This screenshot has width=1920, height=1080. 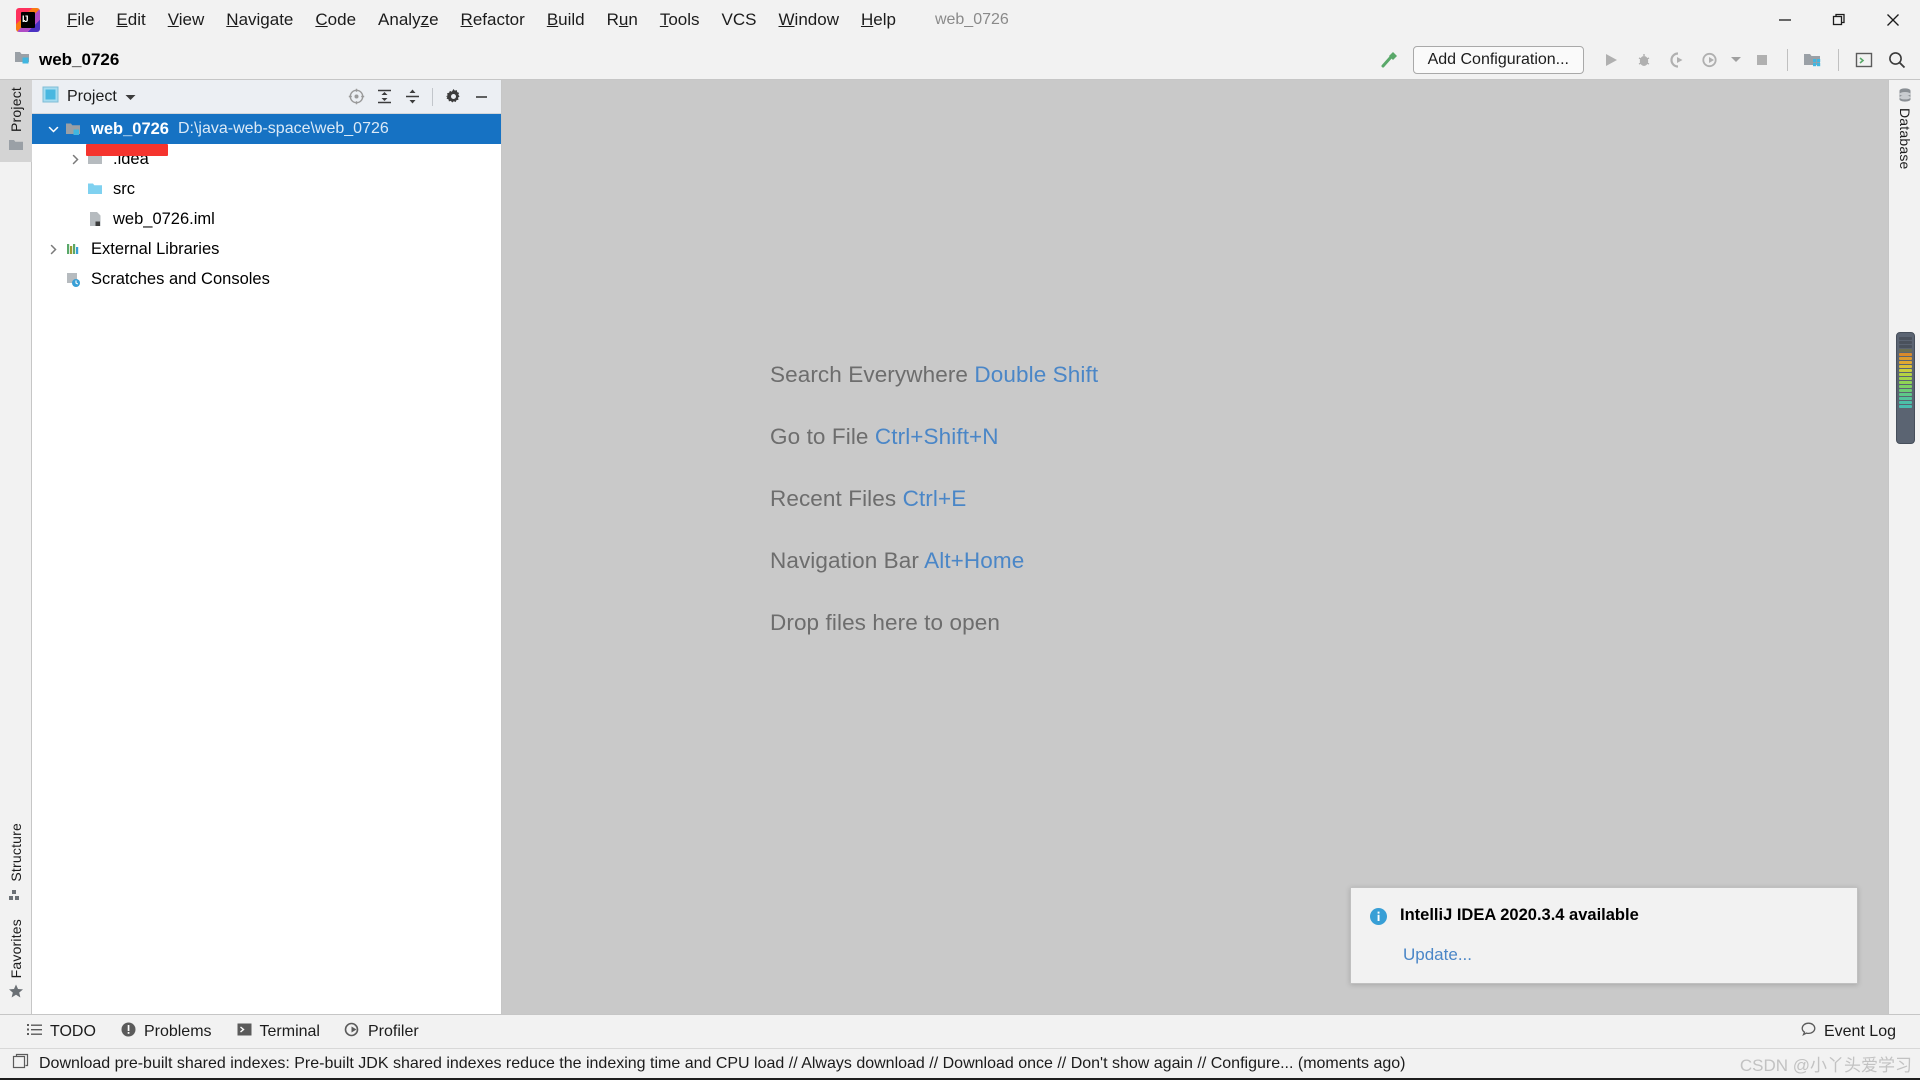 I want to click on close-icon, so click(x=1893, y=20).